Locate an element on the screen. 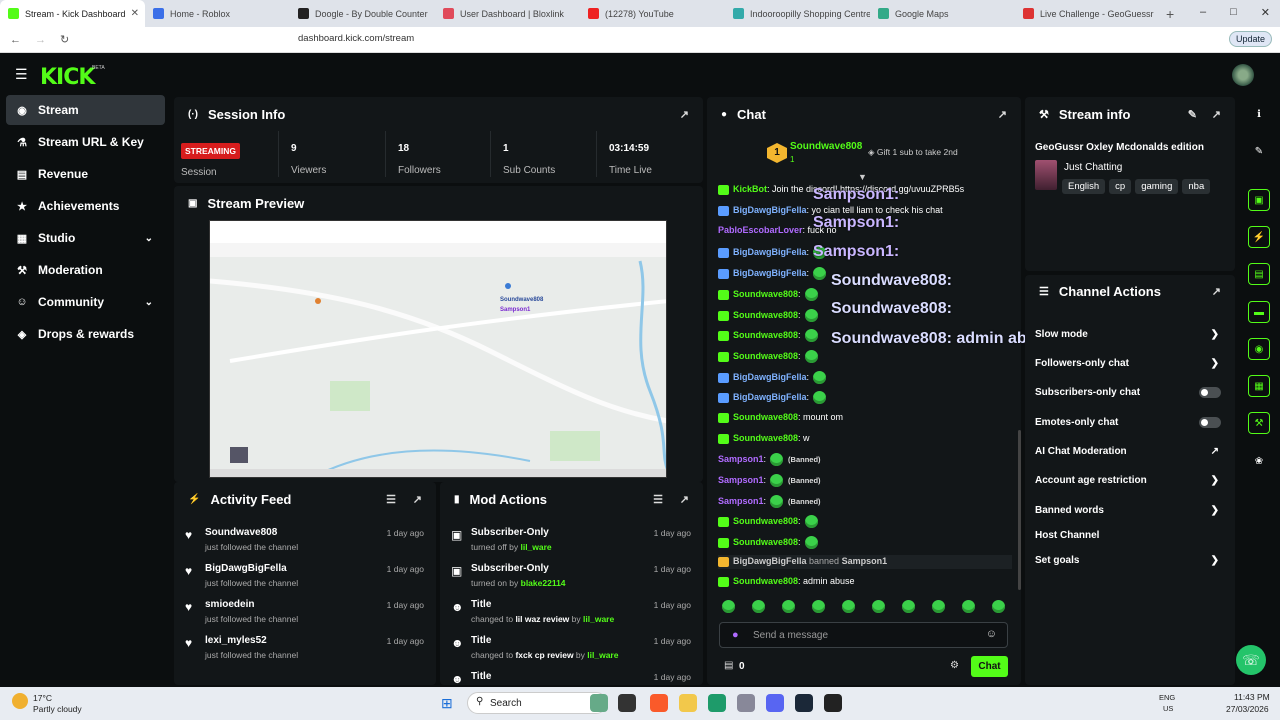 The height and width of the screenshot is (720, 1280). wrench-icon: ⚒ is located at coordinates (1259, 423).